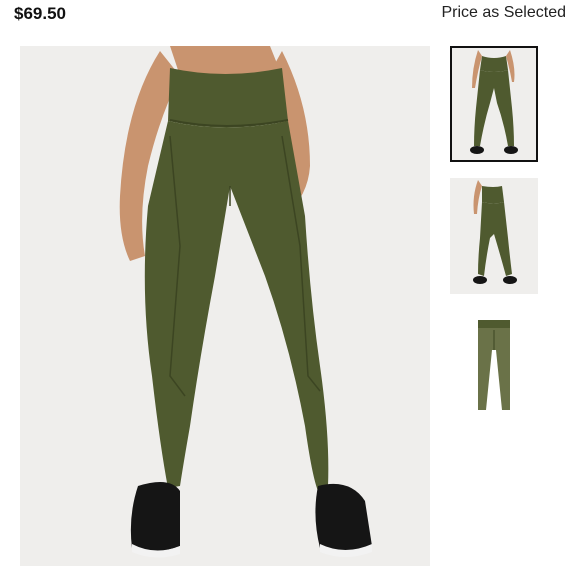  Describe the element at coordinates (40, 13) in the screenshot. I see `product-price: $69.50` at that location.